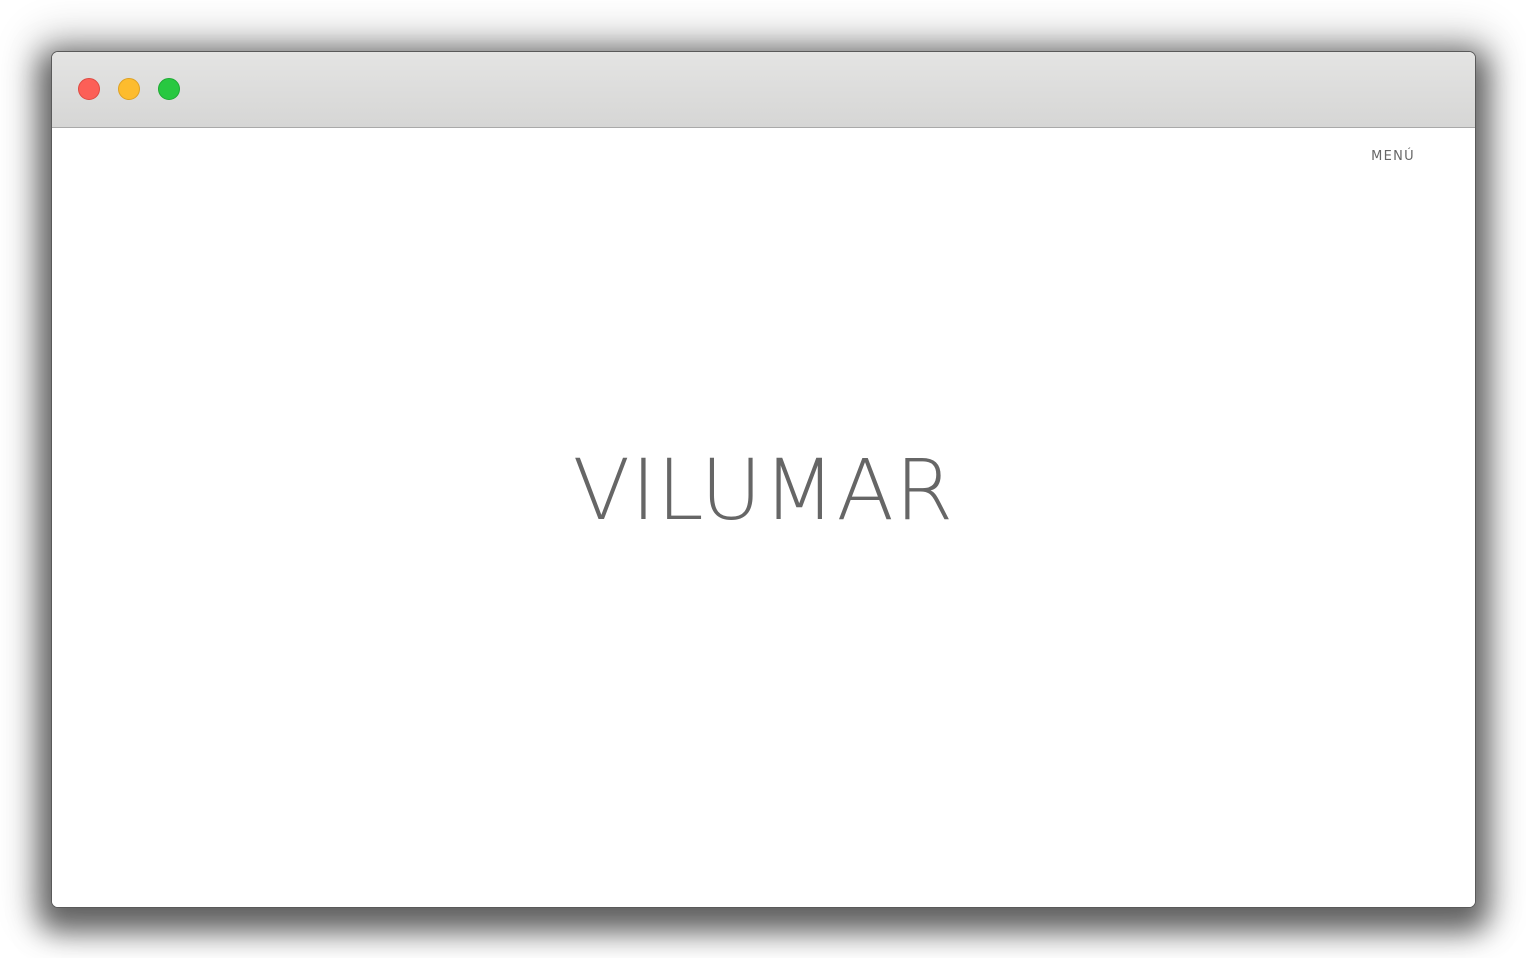 The width and height of the screenshot is (1526, 958). I want to click on brand-title: VILUMAR, so click(763, 490).